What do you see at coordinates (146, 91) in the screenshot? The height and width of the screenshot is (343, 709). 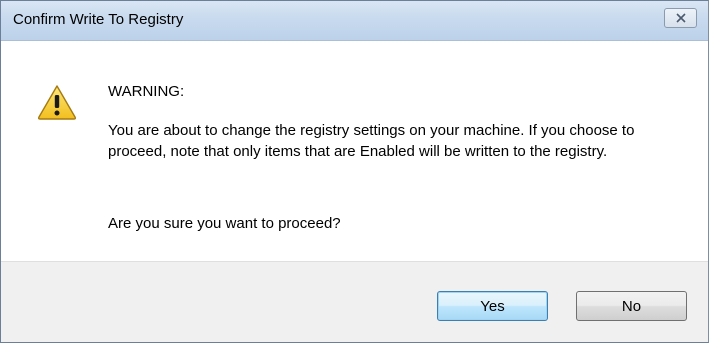 I see `warning-heading: WARNING:` at bounding box center [146, 91].